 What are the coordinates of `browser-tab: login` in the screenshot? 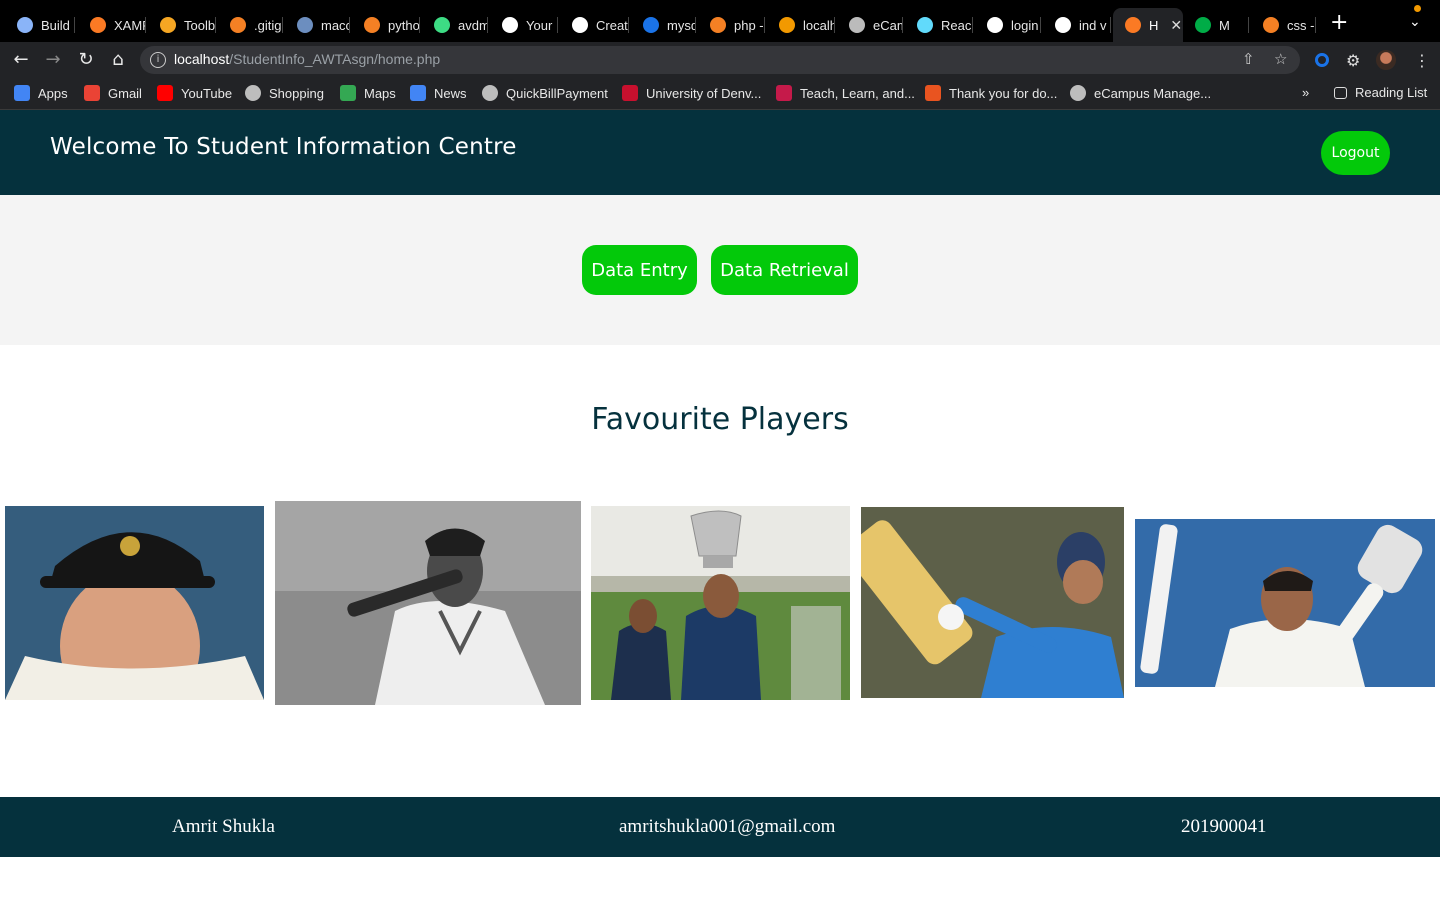 It's located at (1008, 25).